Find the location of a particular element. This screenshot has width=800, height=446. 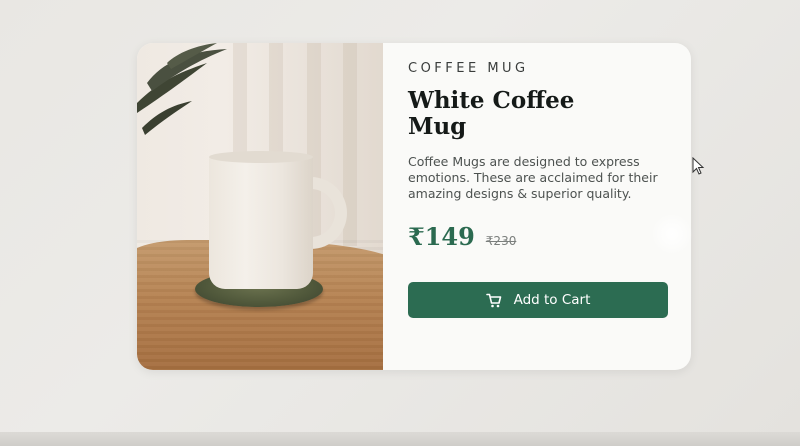

current-price: ₹149 is located at coordinates (441, 236).